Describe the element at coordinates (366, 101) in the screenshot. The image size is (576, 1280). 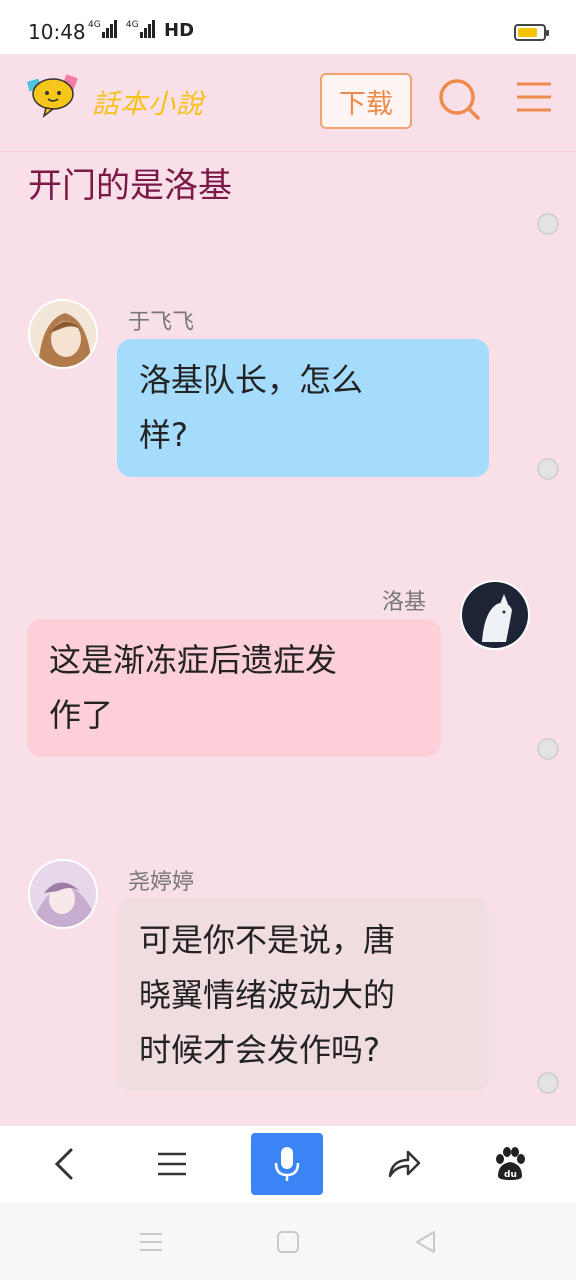
I see `download-button: 下载` at that location.